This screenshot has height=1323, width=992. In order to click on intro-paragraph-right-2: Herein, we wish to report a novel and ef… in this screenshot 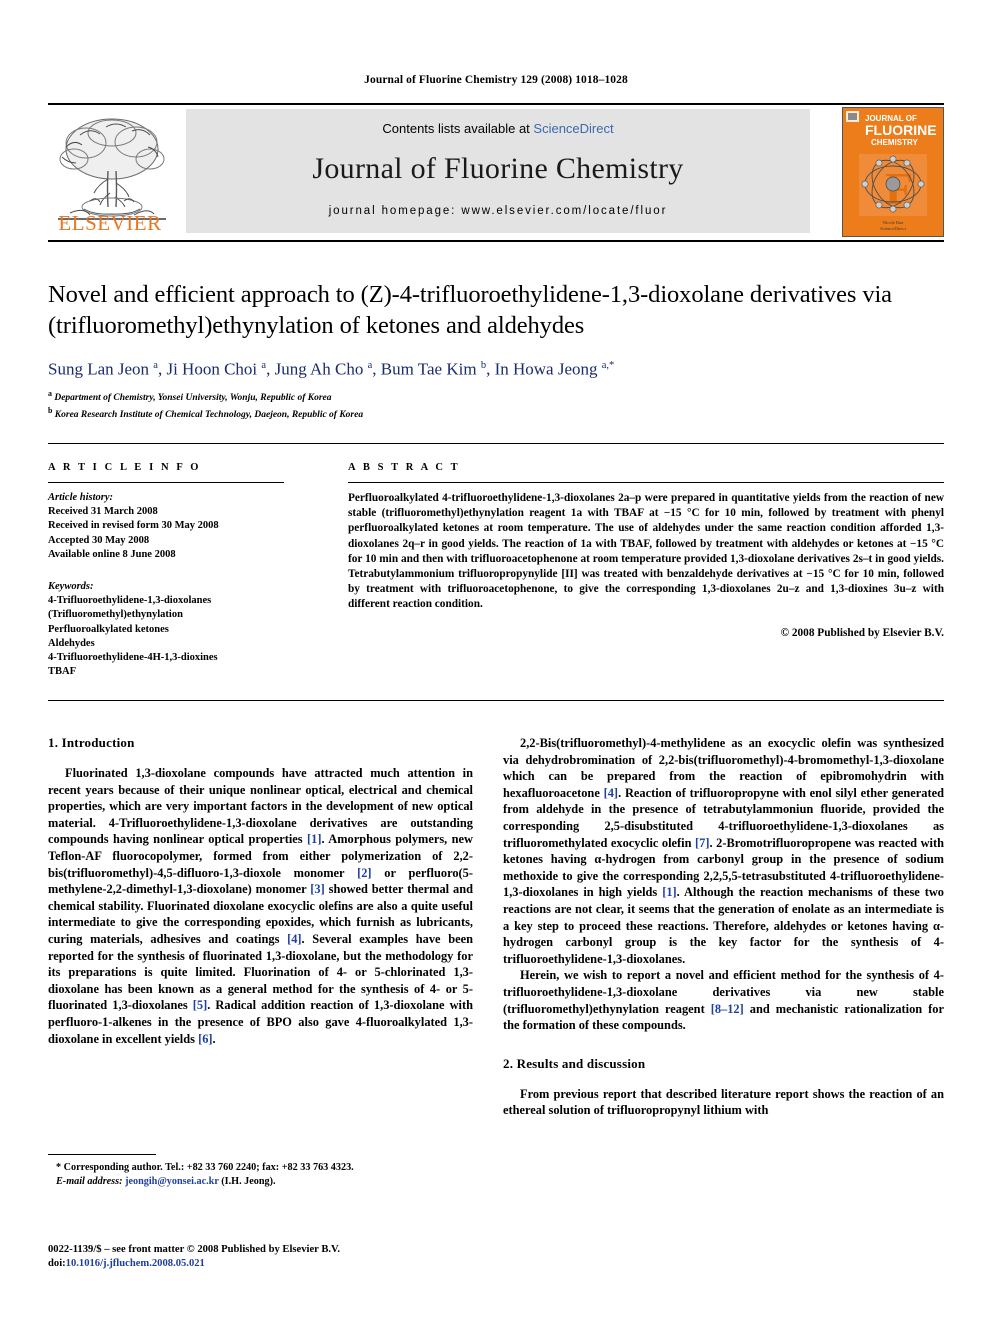, I will do `click(723, 1000)`.